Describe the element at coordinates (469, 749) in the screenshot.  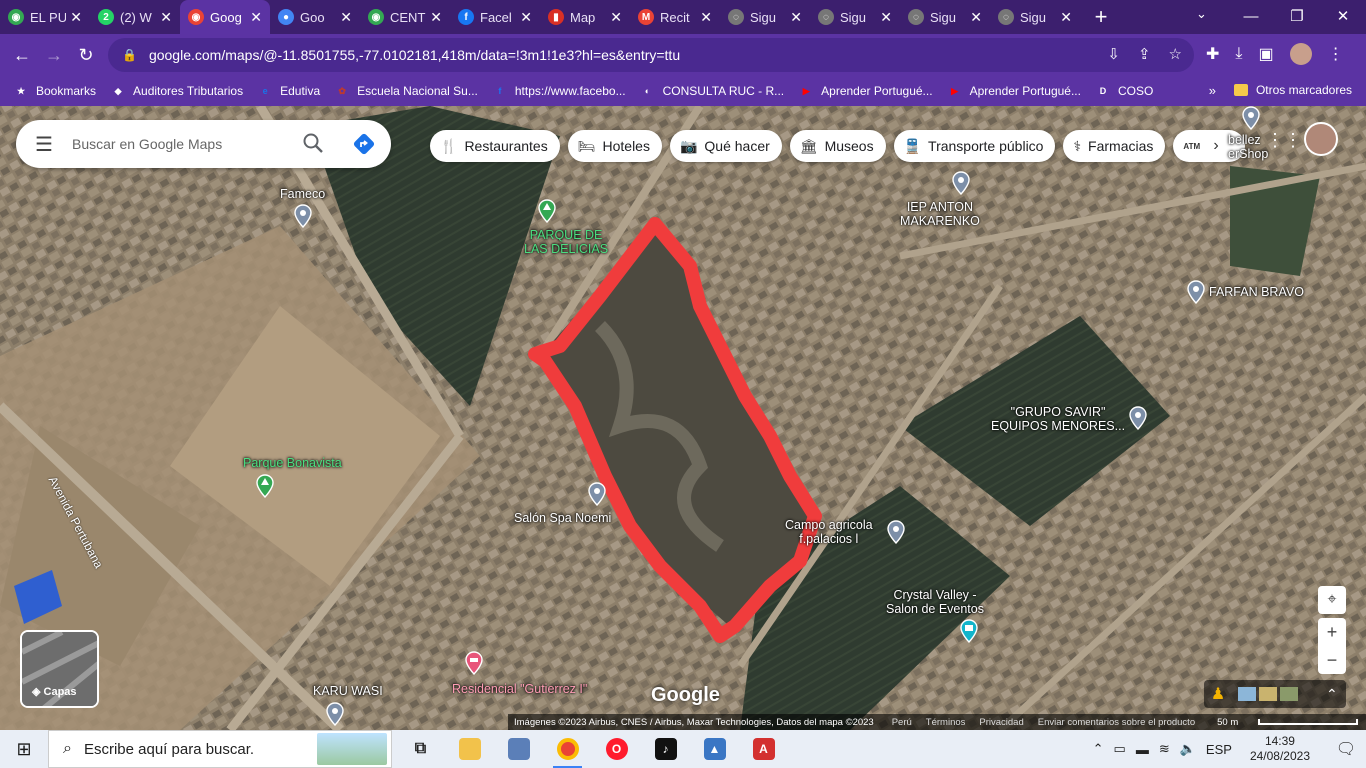
I see `file-explorer-icon` at that location.